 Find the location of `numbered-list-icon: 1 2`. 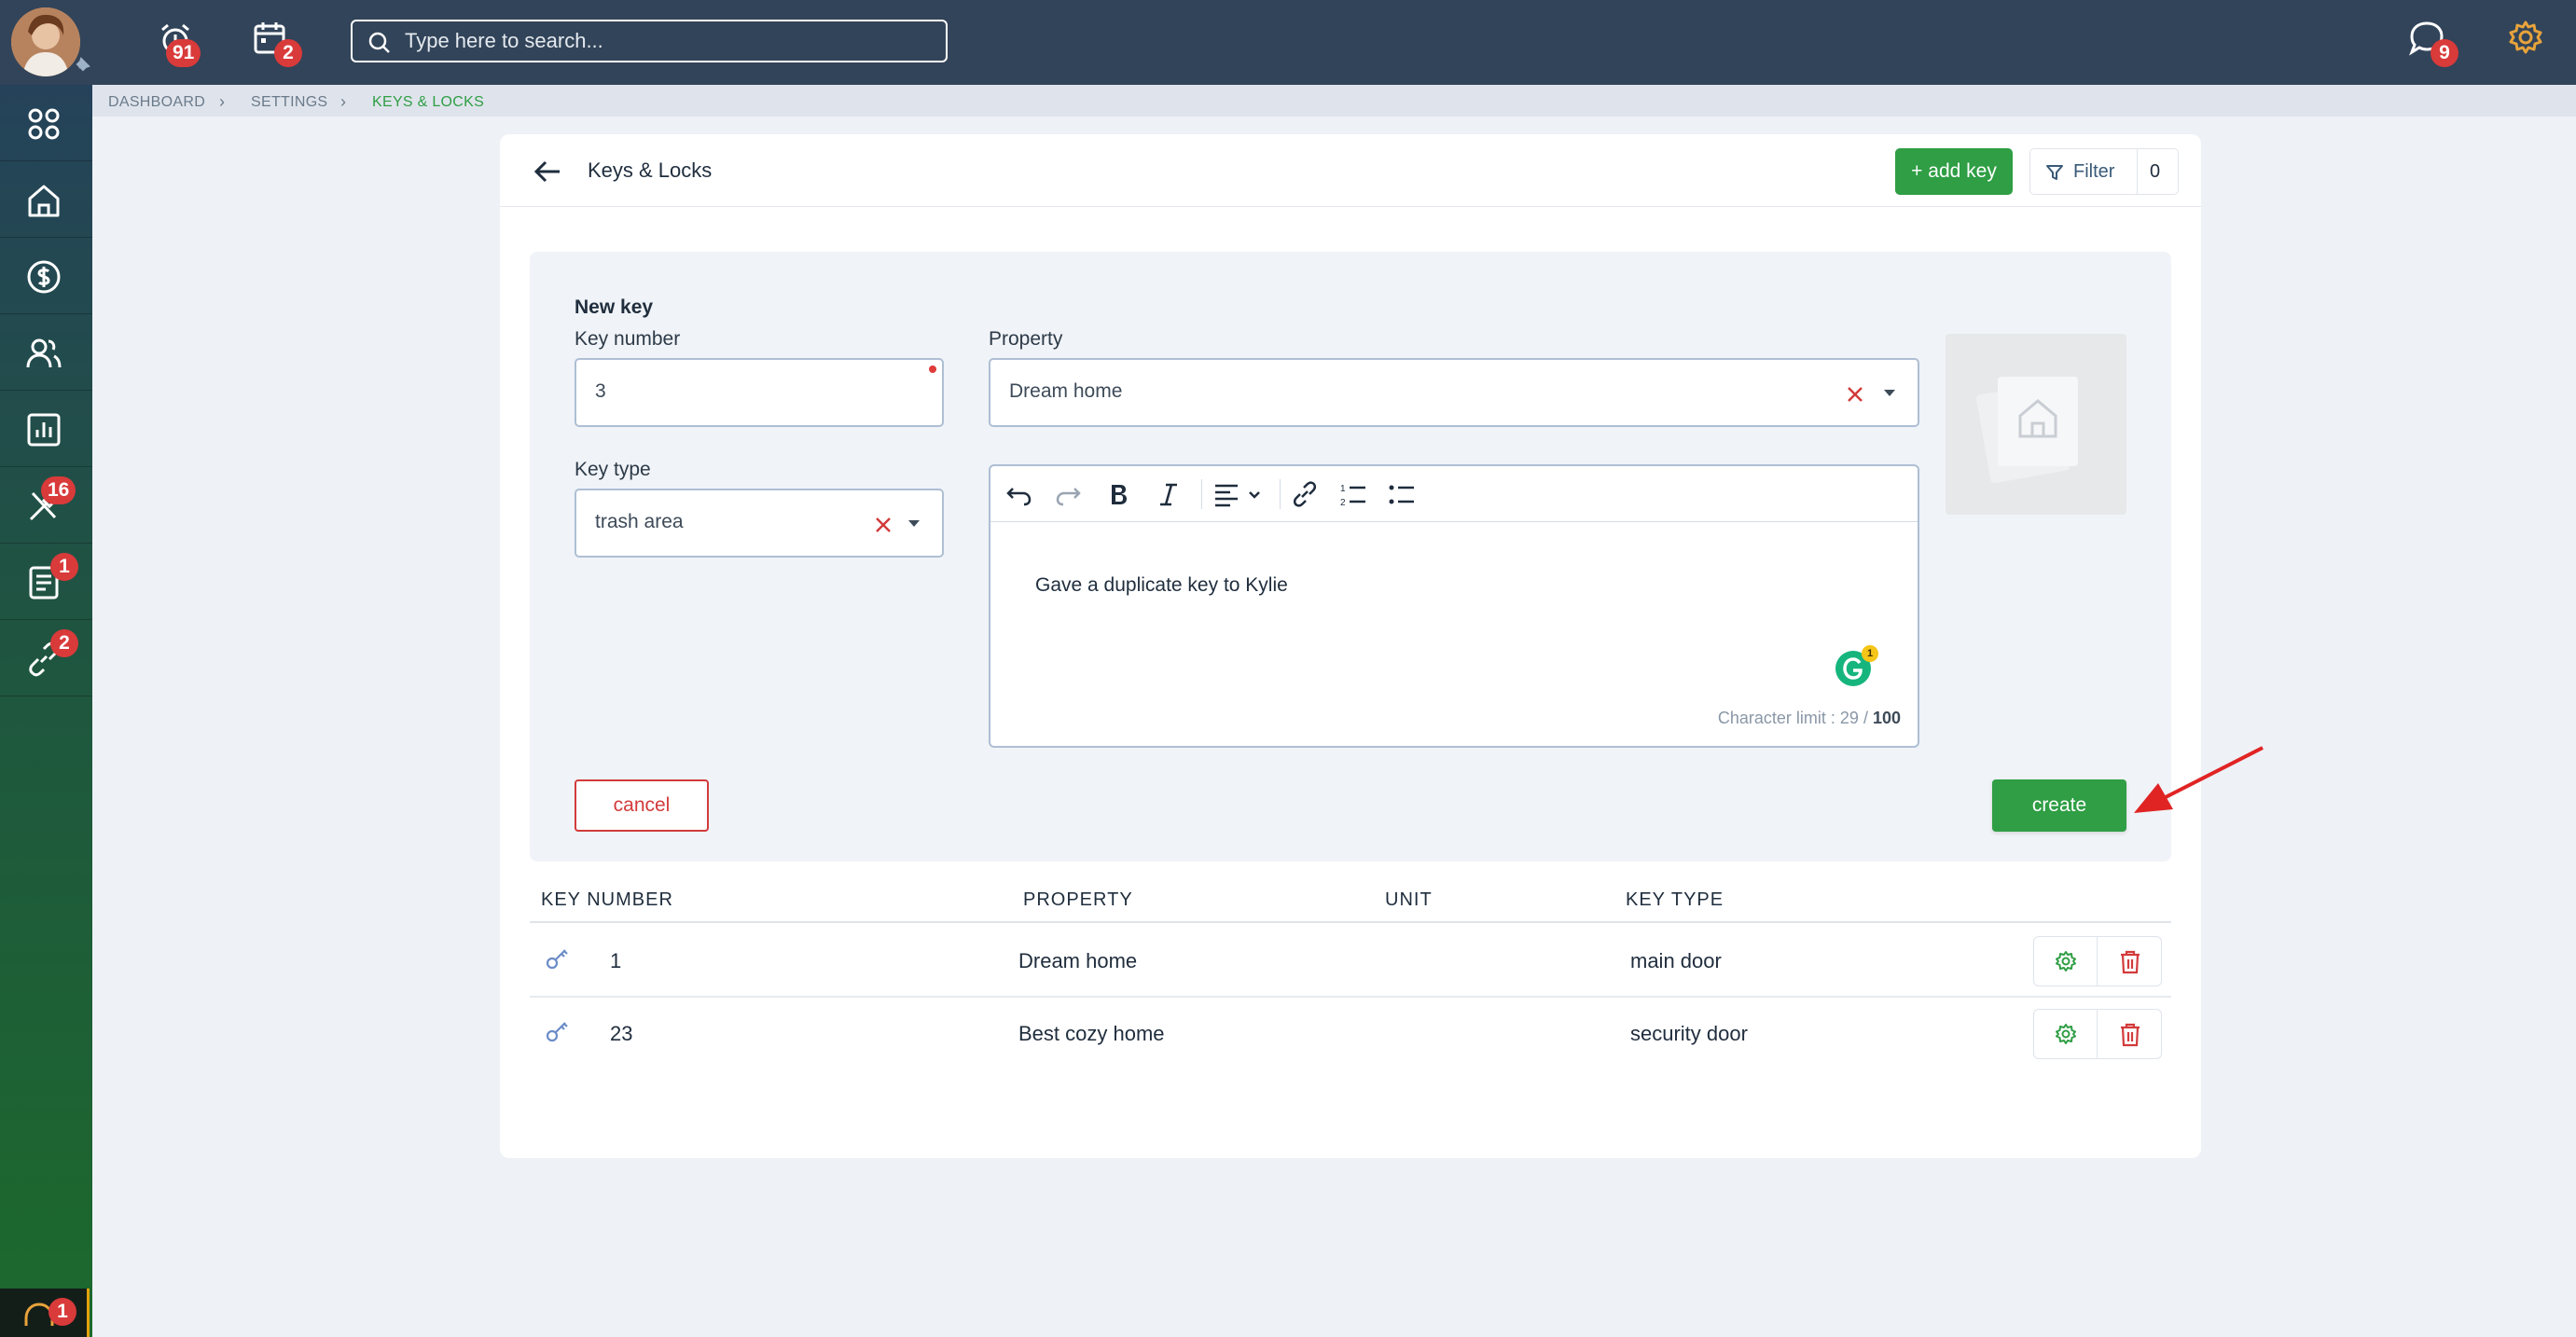

numbered-list-icon: 1 2 is located at coordinates (1353, 494).